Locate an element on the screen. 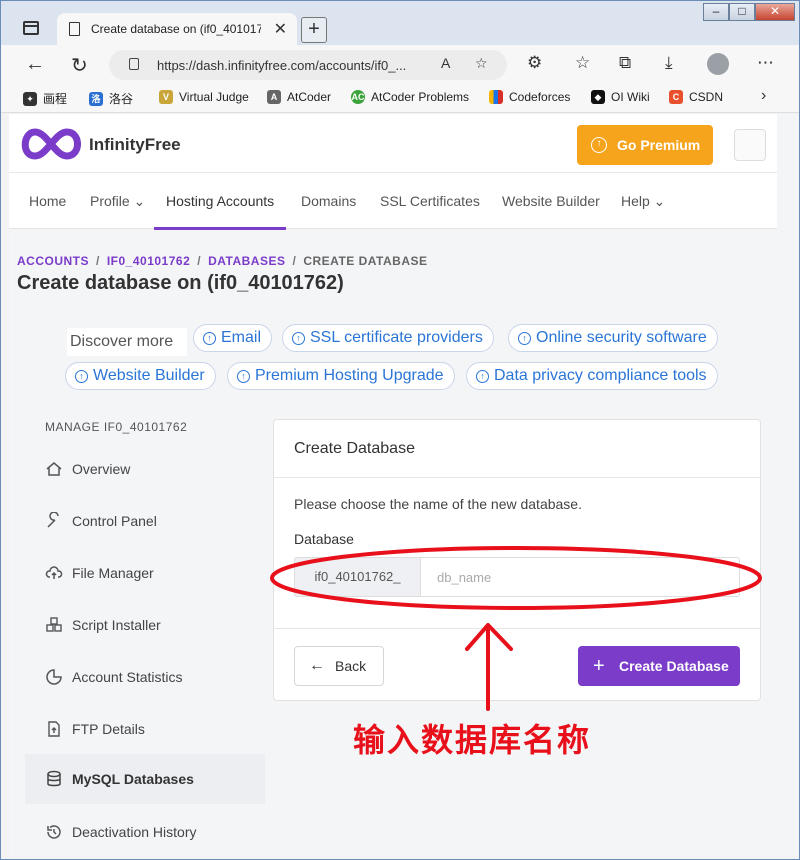 Image resolution: width=800 pixels, height=860 pixels. bookmark-label: 画程 is located at coordinates (55, 99).